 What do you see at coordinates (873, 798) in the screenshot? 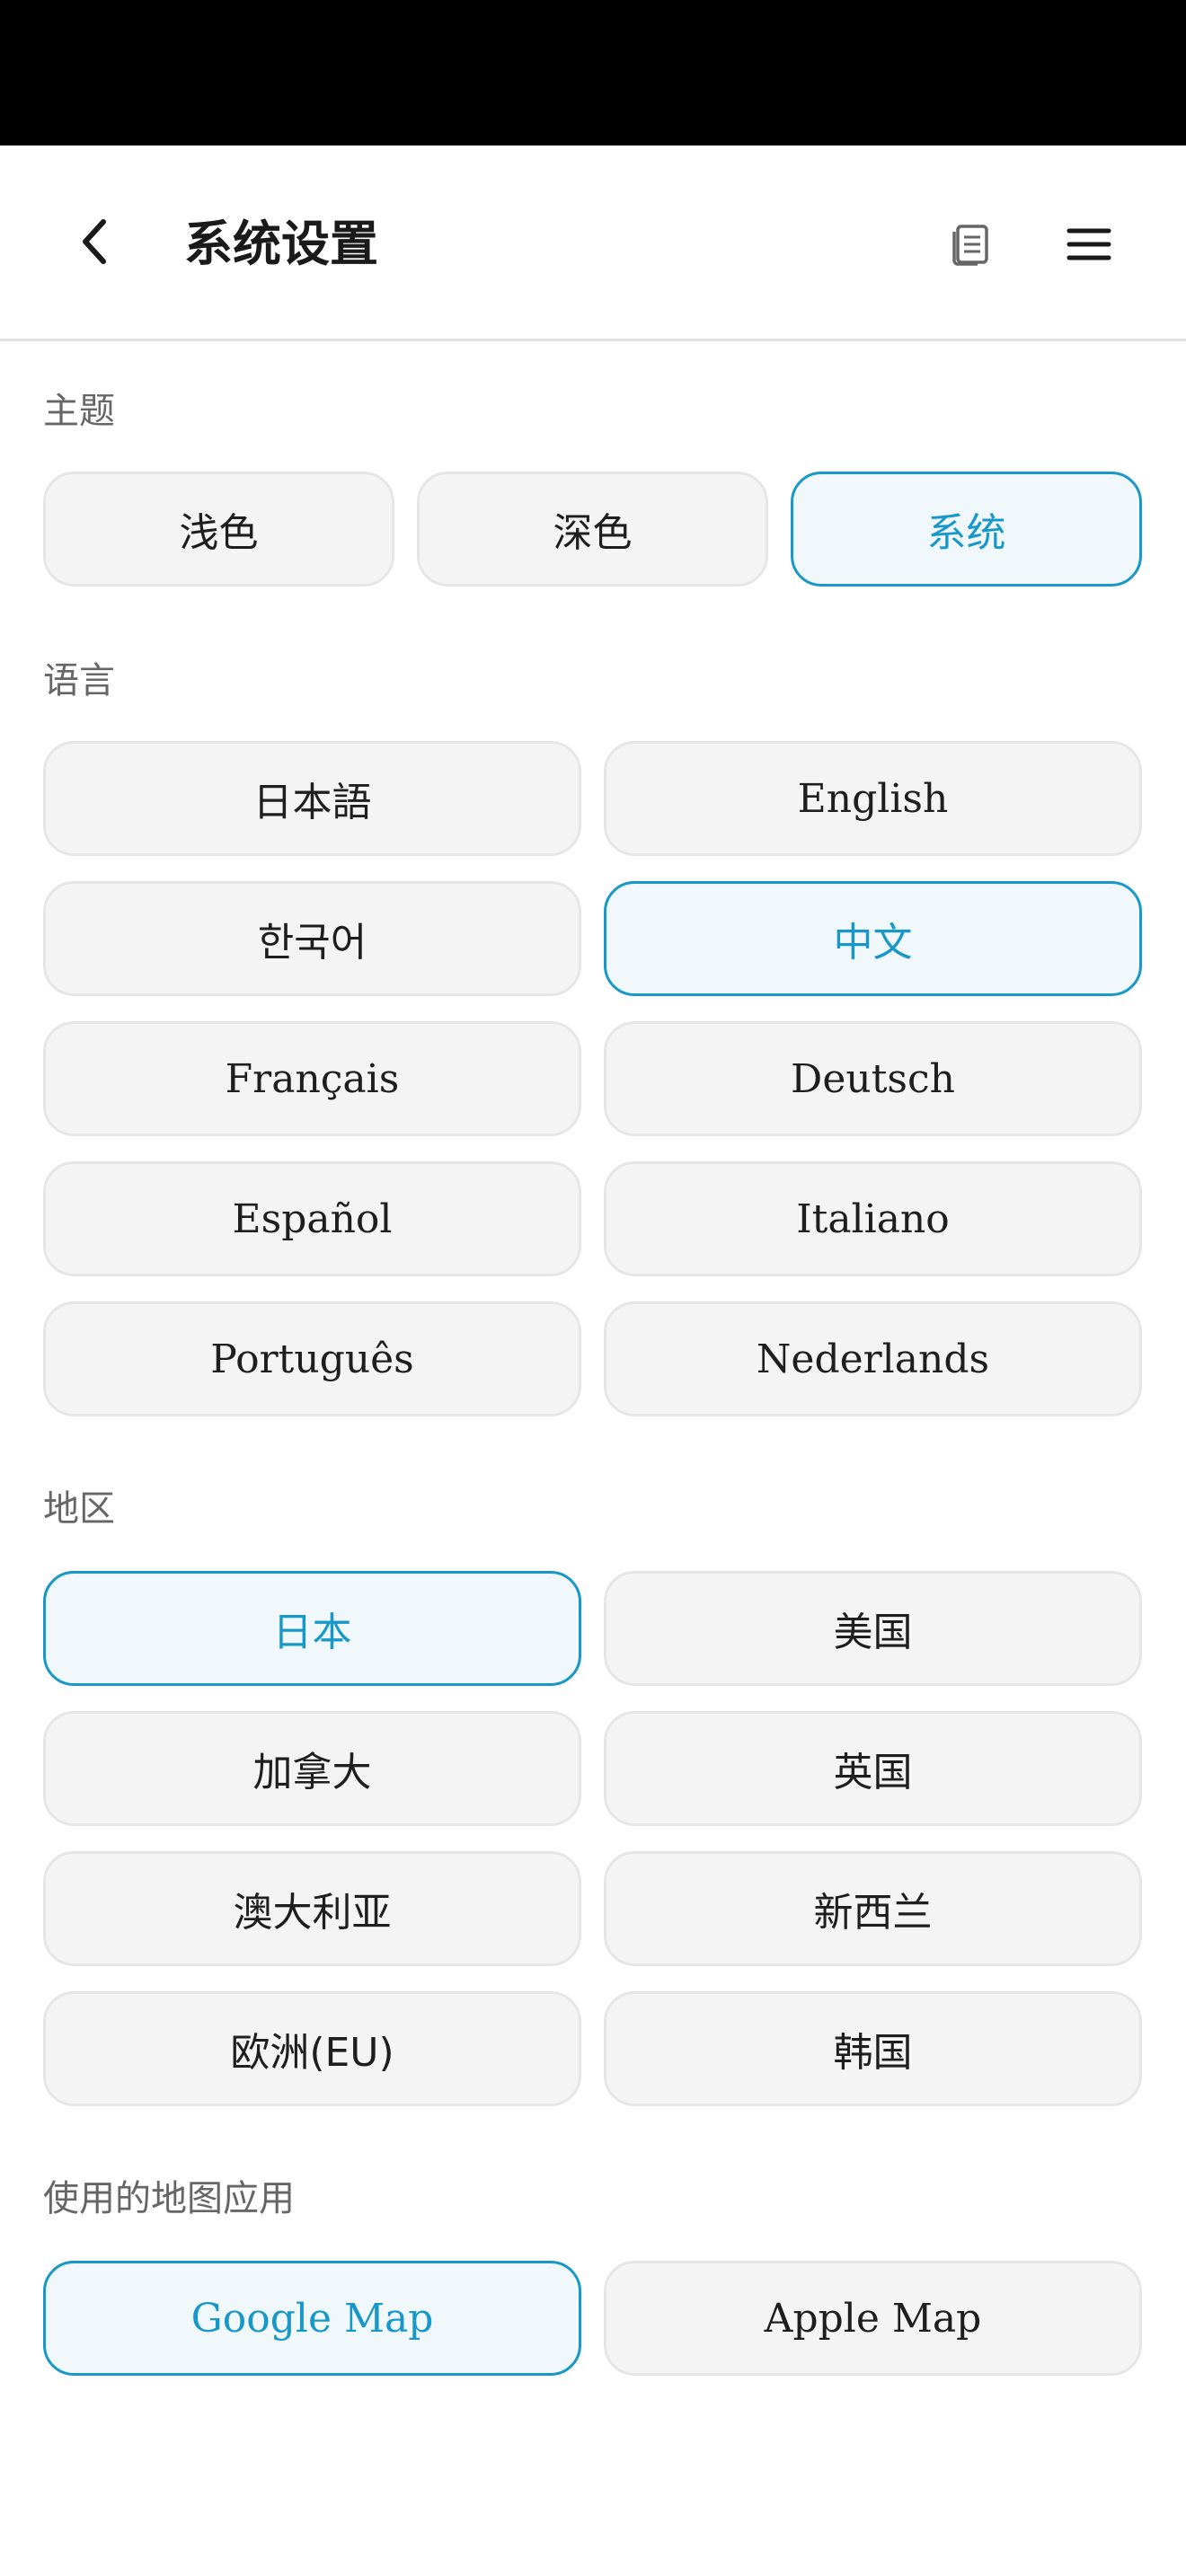
I see `language-option-english: English` at bounding box center [873, 798].